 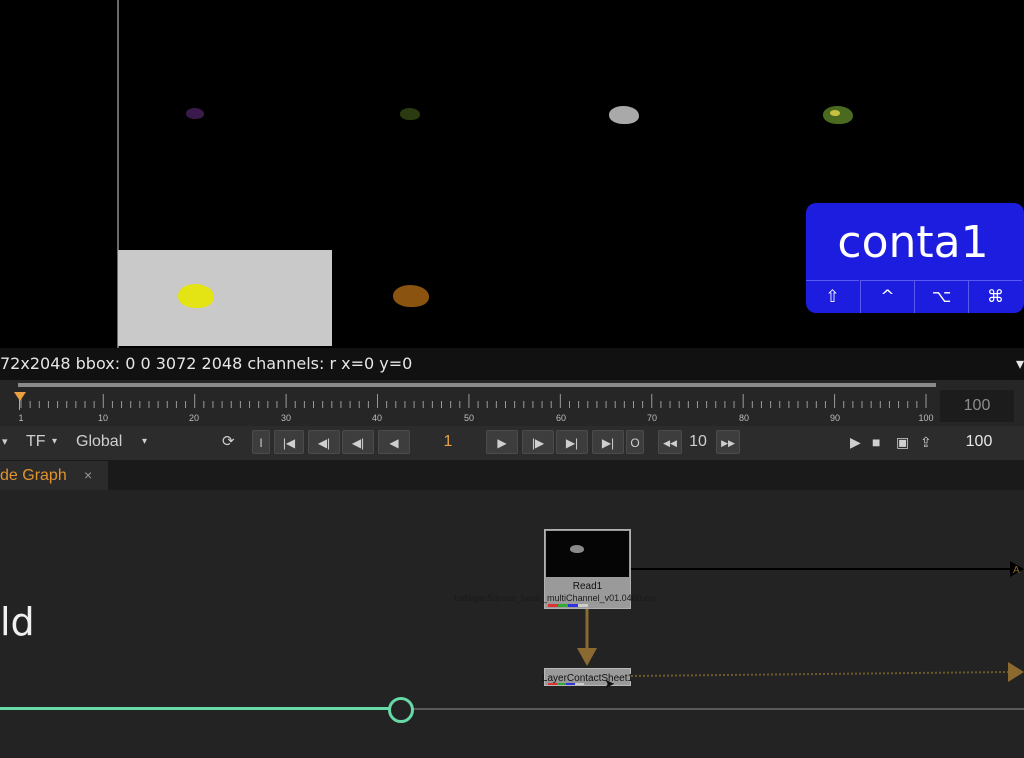 What do you see at coordinates (289, 442) in the screenshot?
I see `first-frame-icon: |◀` at bounding box center [289, 442].